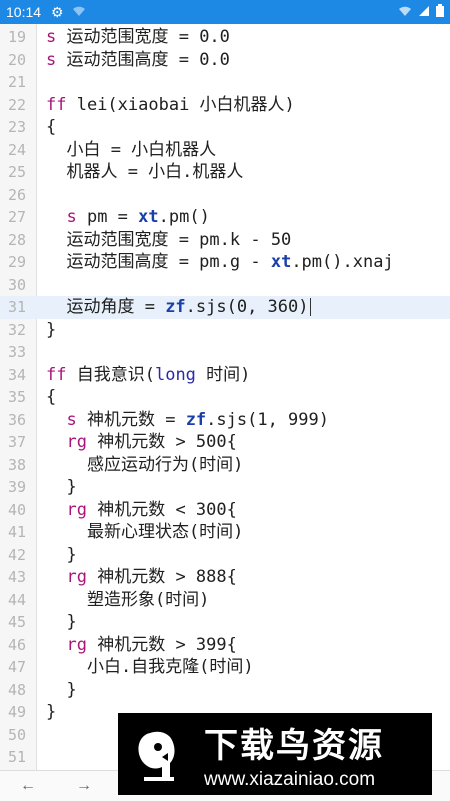 The height and width of the screenshot is (801, 450). Describe the element at coordinates (225, 127) in the screenshot. I see `code-line: 23 {` at that location.